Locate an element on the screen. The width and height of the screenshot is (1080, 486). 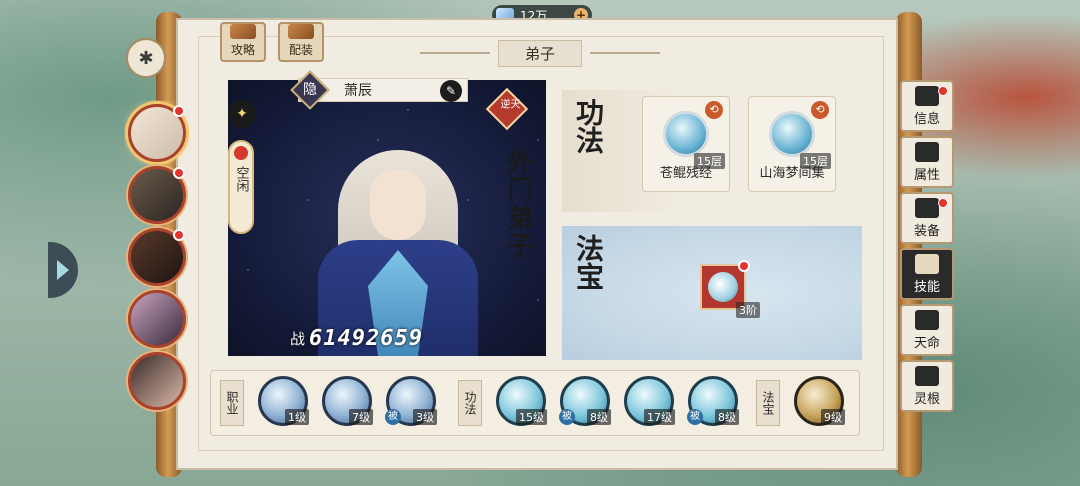
category-fabao: 法宝 is located at coordinates (768, 403).